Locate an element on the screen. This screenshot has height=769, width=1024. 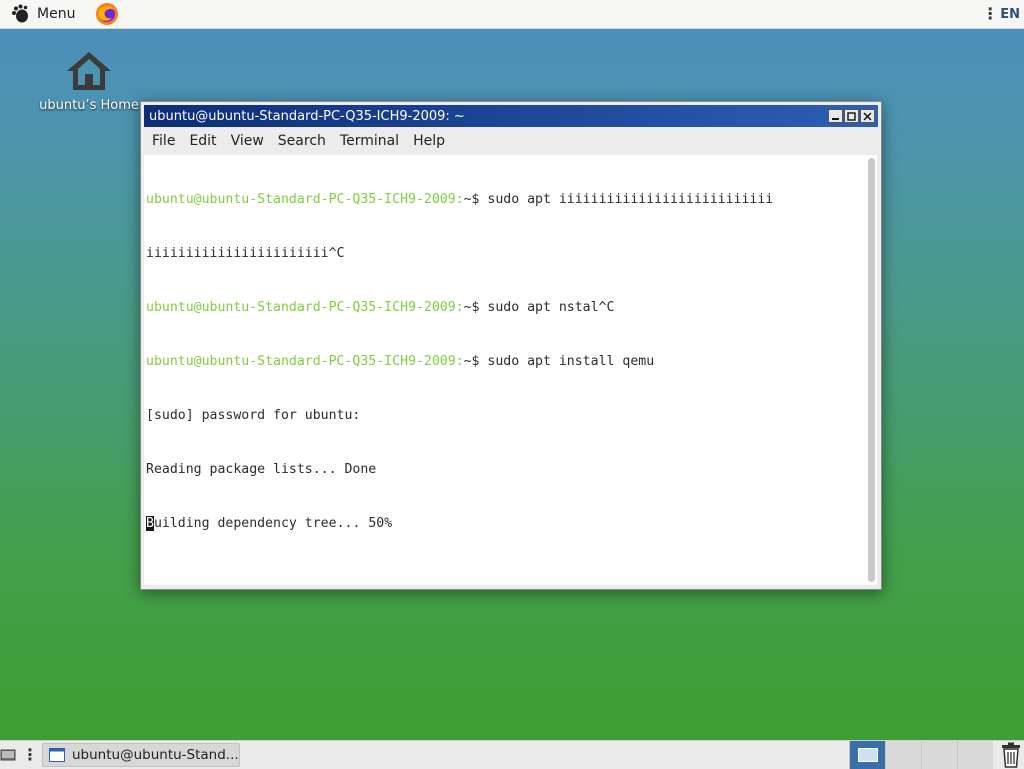
menu-view: View is located at coordinates (247, 141).